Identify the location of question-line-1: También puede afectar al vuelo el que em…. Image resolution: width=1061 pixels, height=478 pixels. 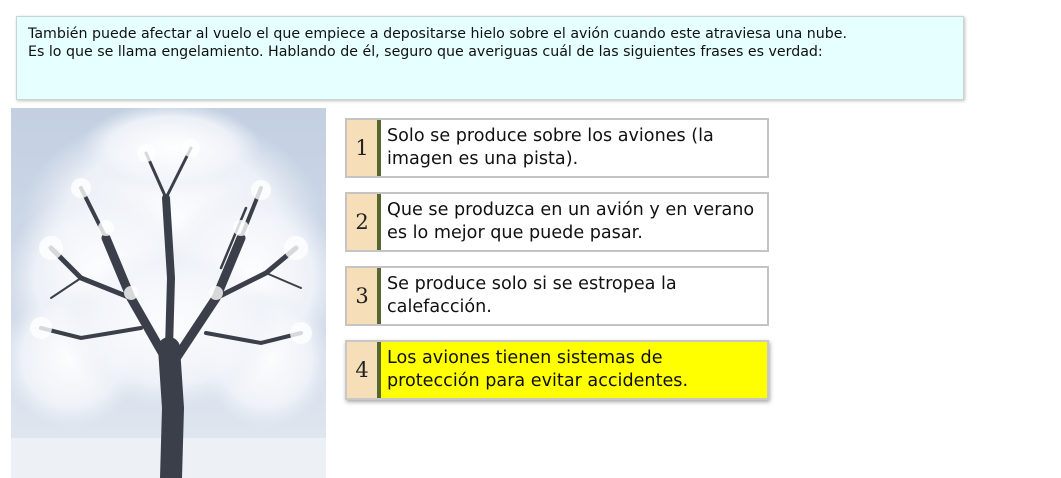
(438, 34).